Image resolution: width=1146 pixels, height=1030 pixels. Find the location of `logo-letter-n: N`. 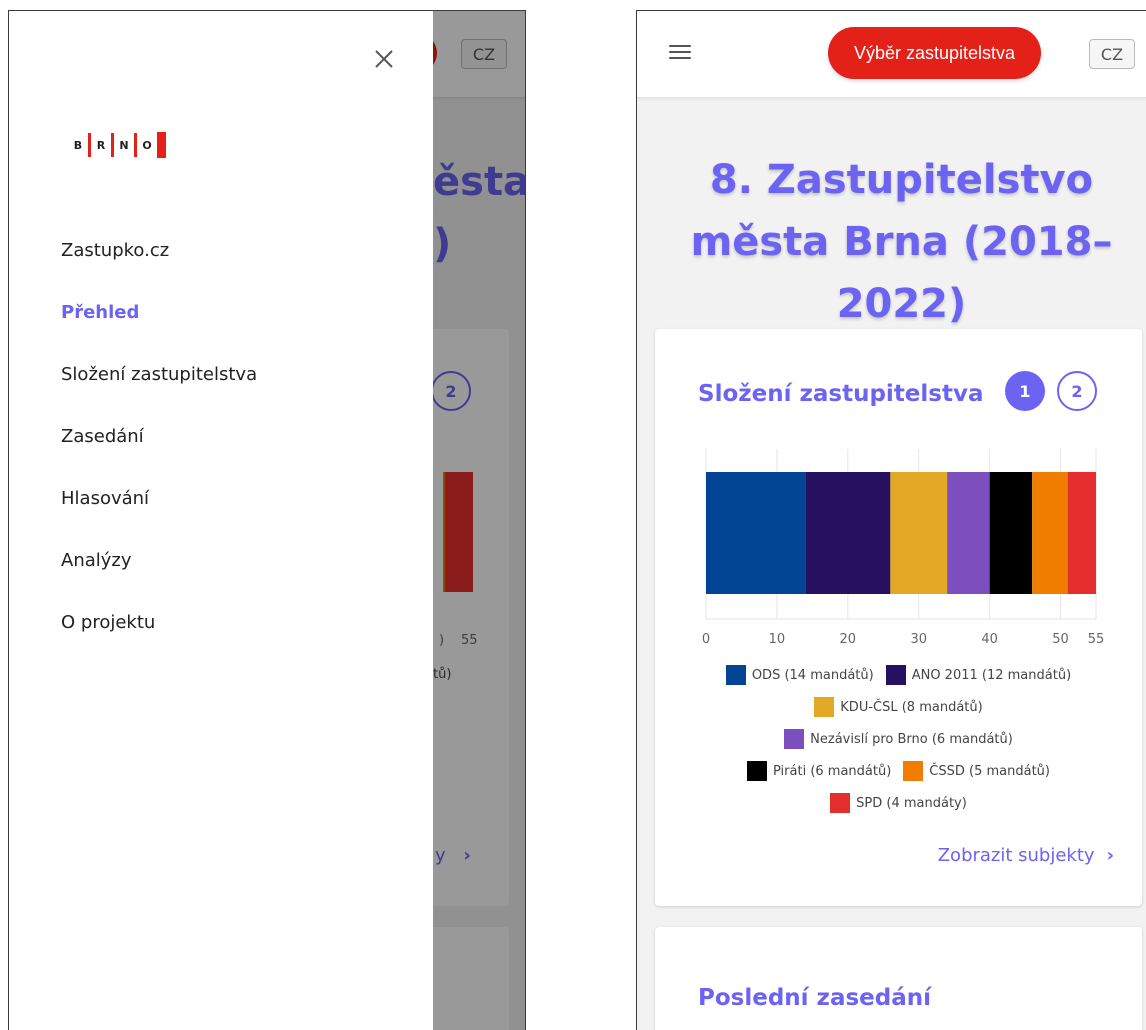

logo-letter-n: N is located at coordinates (124, 145).